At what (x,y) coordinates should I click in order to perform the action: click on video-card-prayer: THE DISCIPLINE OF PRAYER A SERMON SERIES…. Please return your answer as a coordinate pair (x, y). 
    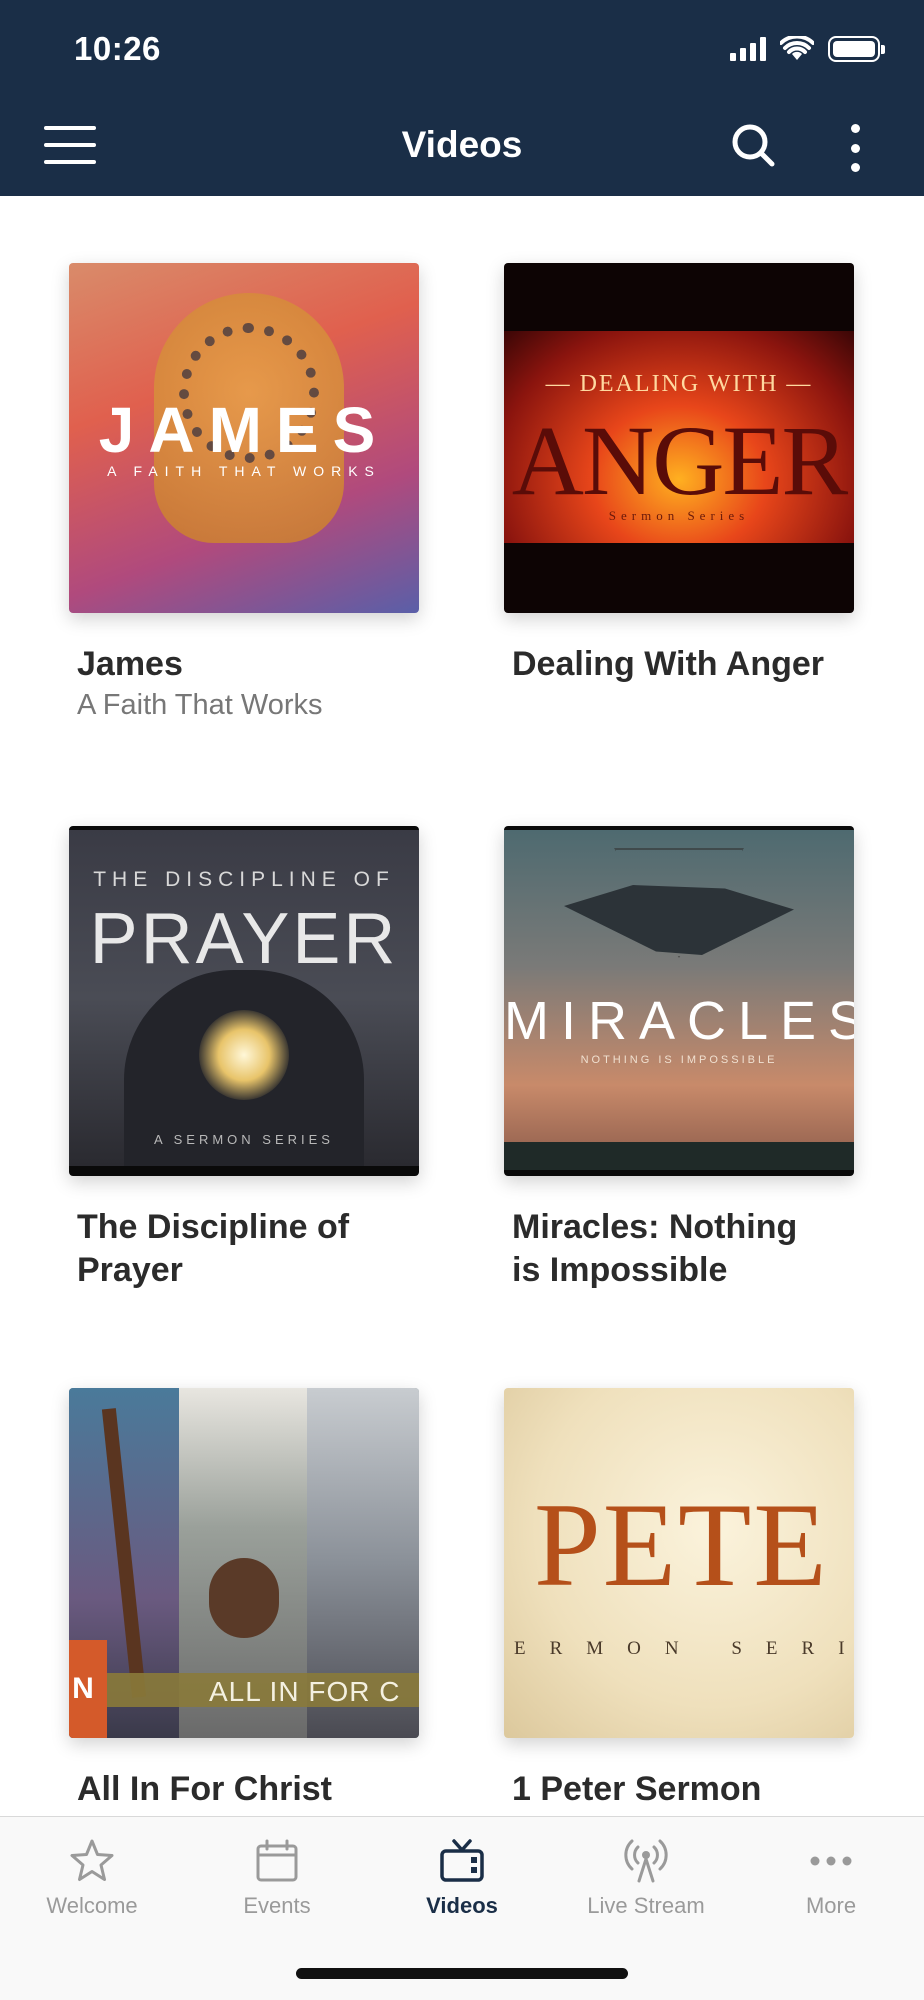
    Looking at the image, I should click on (244, 1059).